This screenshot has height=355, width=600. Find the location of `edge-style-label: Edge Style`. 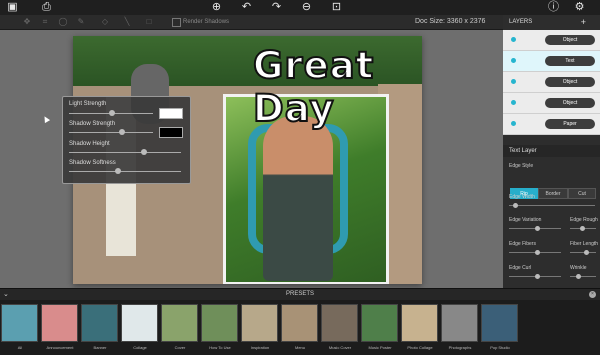

edge-style-label: Edge Style is located at coordinates (521, 166).